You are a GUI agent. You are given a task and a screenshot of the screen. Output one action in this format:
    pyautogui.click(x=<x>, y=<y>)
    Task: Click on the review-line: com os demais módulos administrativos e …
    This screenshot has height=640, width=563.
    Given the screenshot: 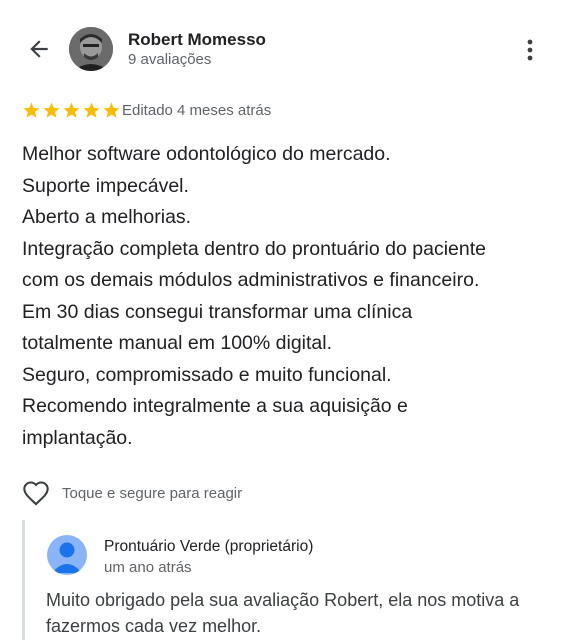 What is the action you would take?
    pyautogui.click(x=251, y=280)
    